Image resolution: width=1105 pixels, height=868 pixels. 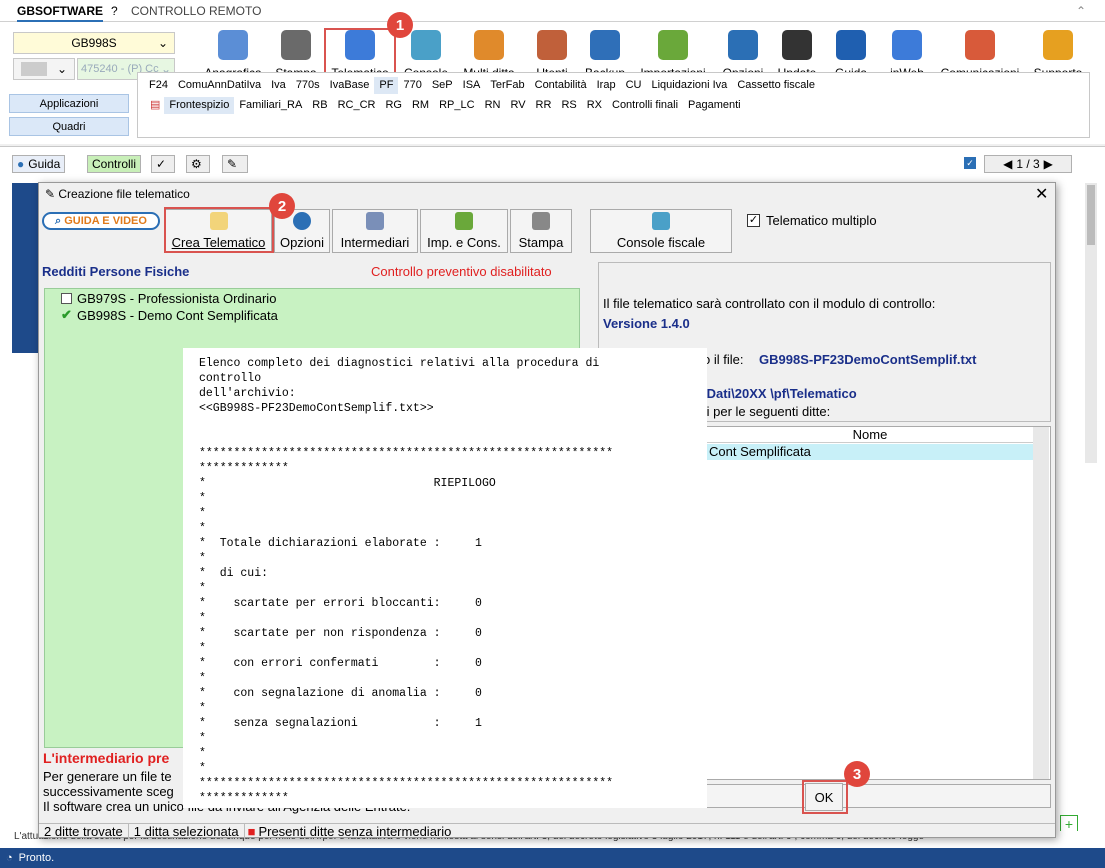 What do you see at coordinates (177, 298) in the screenshot?
I see `company-label: GB979S - Professionista Ordinario` at bounding box center [177, 298].